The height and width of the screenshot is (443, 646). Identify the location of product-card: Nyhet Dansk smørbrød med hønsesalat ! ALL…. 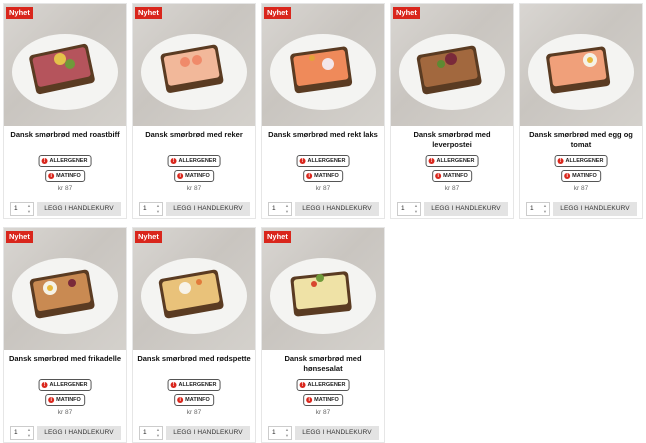
(323, 335).